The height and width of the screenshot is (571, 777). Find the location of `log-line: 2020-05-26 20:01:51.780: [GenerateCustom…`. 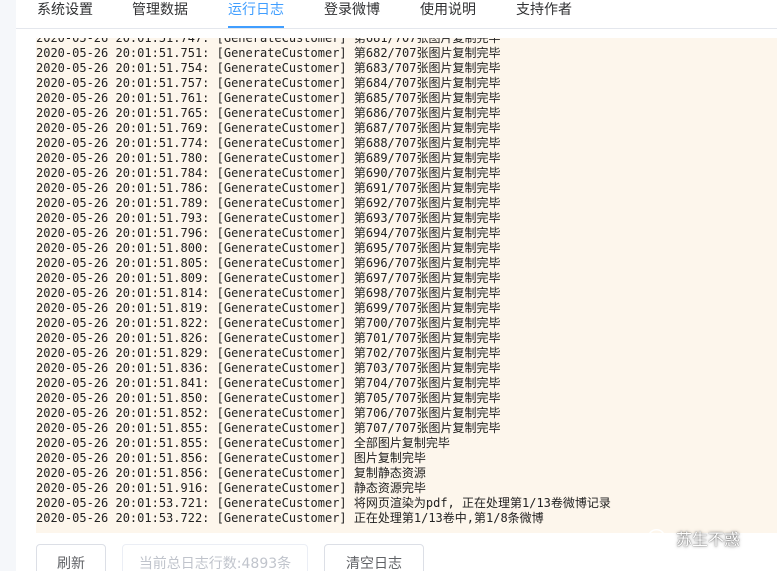

log-line: 2020-05-26 20:01:51.780: [GenerateCustom… is located at coordinates (268, 158).